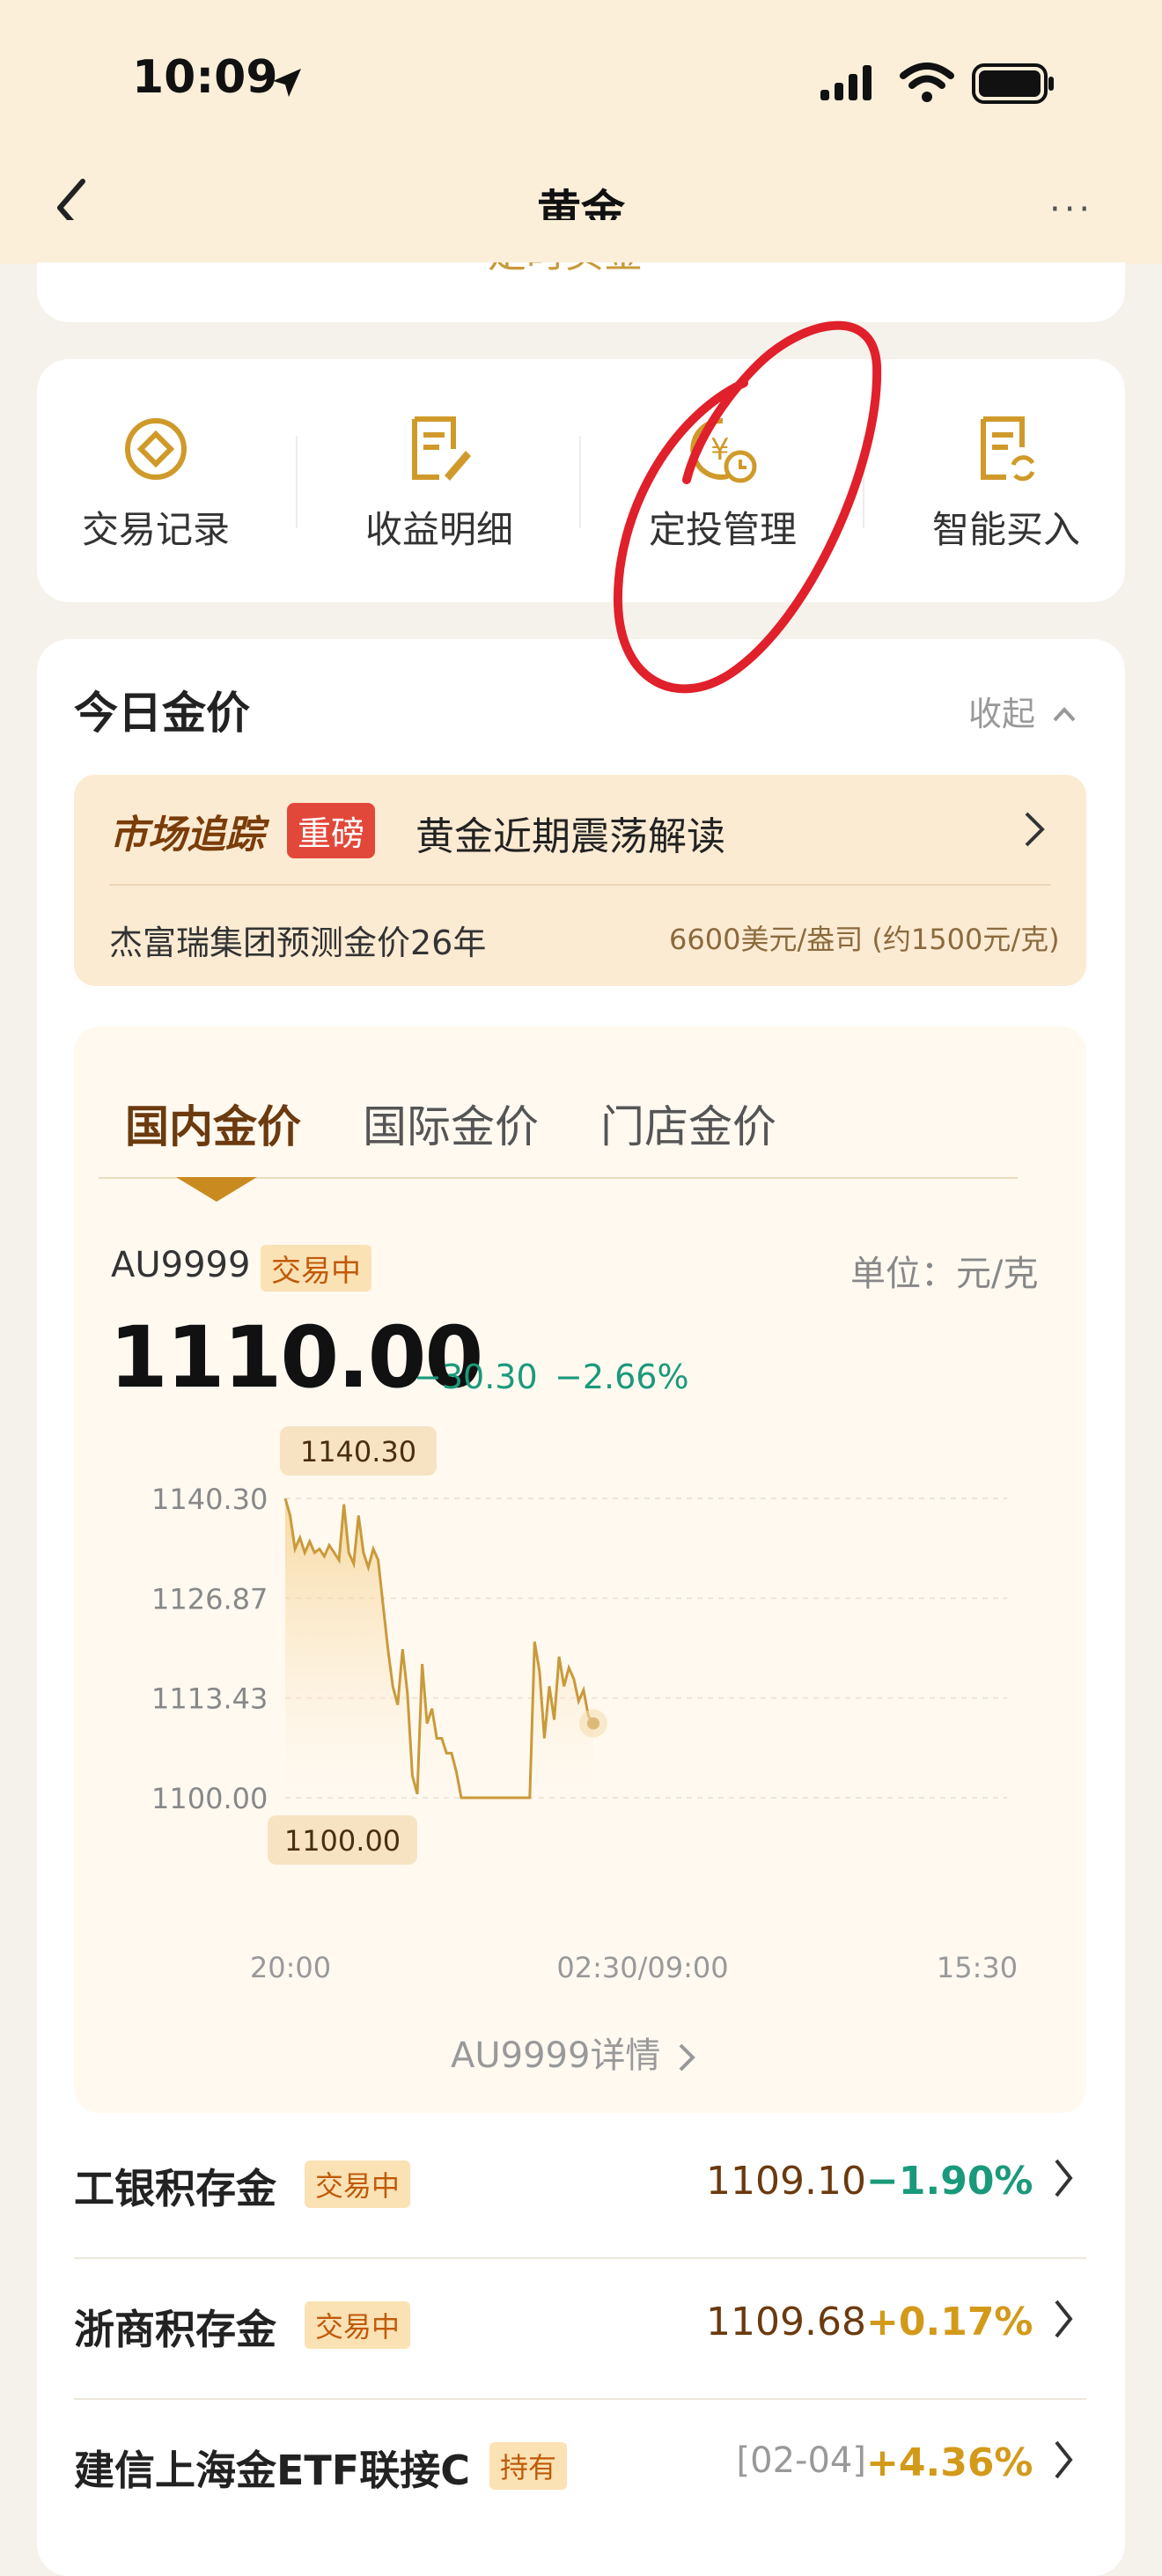 The height and width of the screenshot is (2576, 1162). I want to click on status-time: 10:09, so click(205, 77).